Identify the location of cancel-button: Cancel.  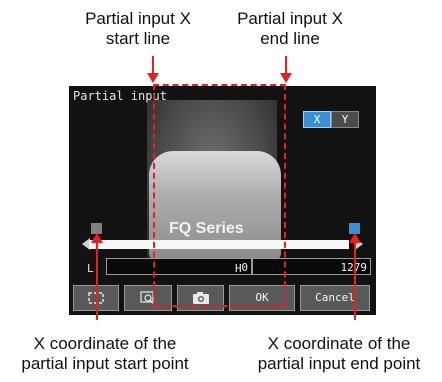
(335, 298).